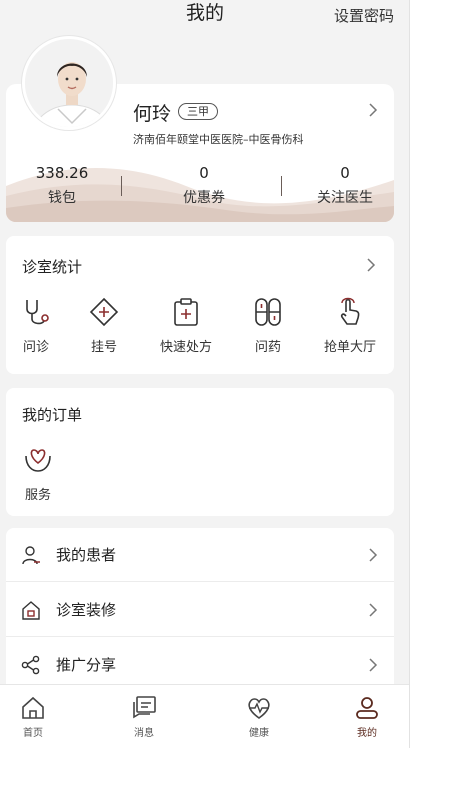  Describe the element at coordinates (62, 198) in the screenshot. I see `wallet-label: 钱包` at that location.